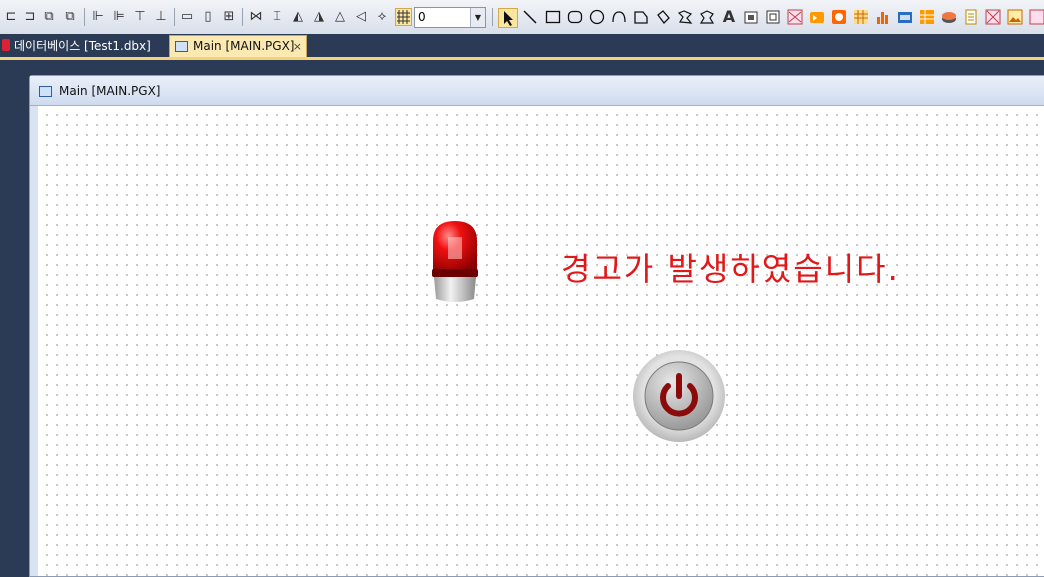 This screenshot has height=577, width=1044. Describe the element at coordinates (663, 17) in the screenshot. I see `pie-icon` at that location.